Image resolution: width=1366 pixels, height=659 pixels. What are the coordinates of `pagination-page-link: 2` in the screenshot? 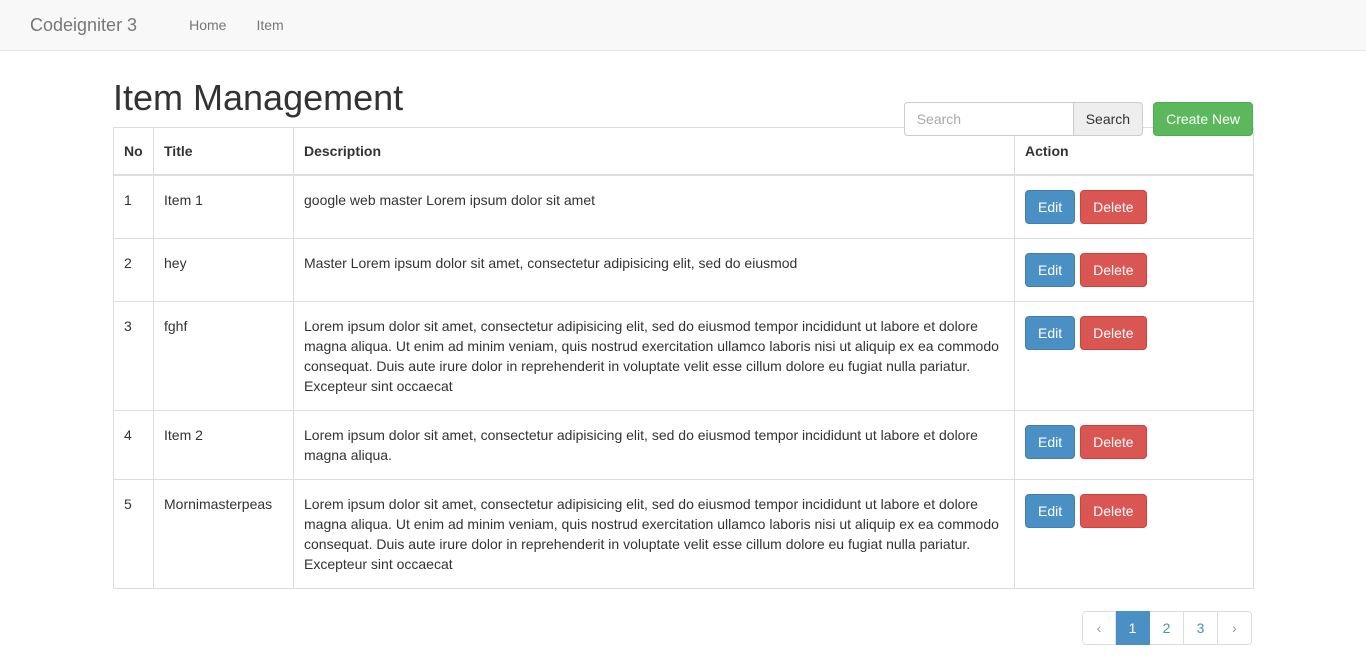 It's located at (1167, 628).